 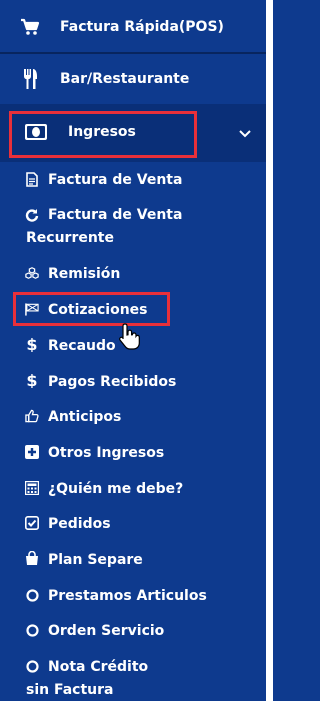 What do you see at coordinates (32, 488) in the screenshot?
I see `calculator-icon` at bounding box center [32, 488].